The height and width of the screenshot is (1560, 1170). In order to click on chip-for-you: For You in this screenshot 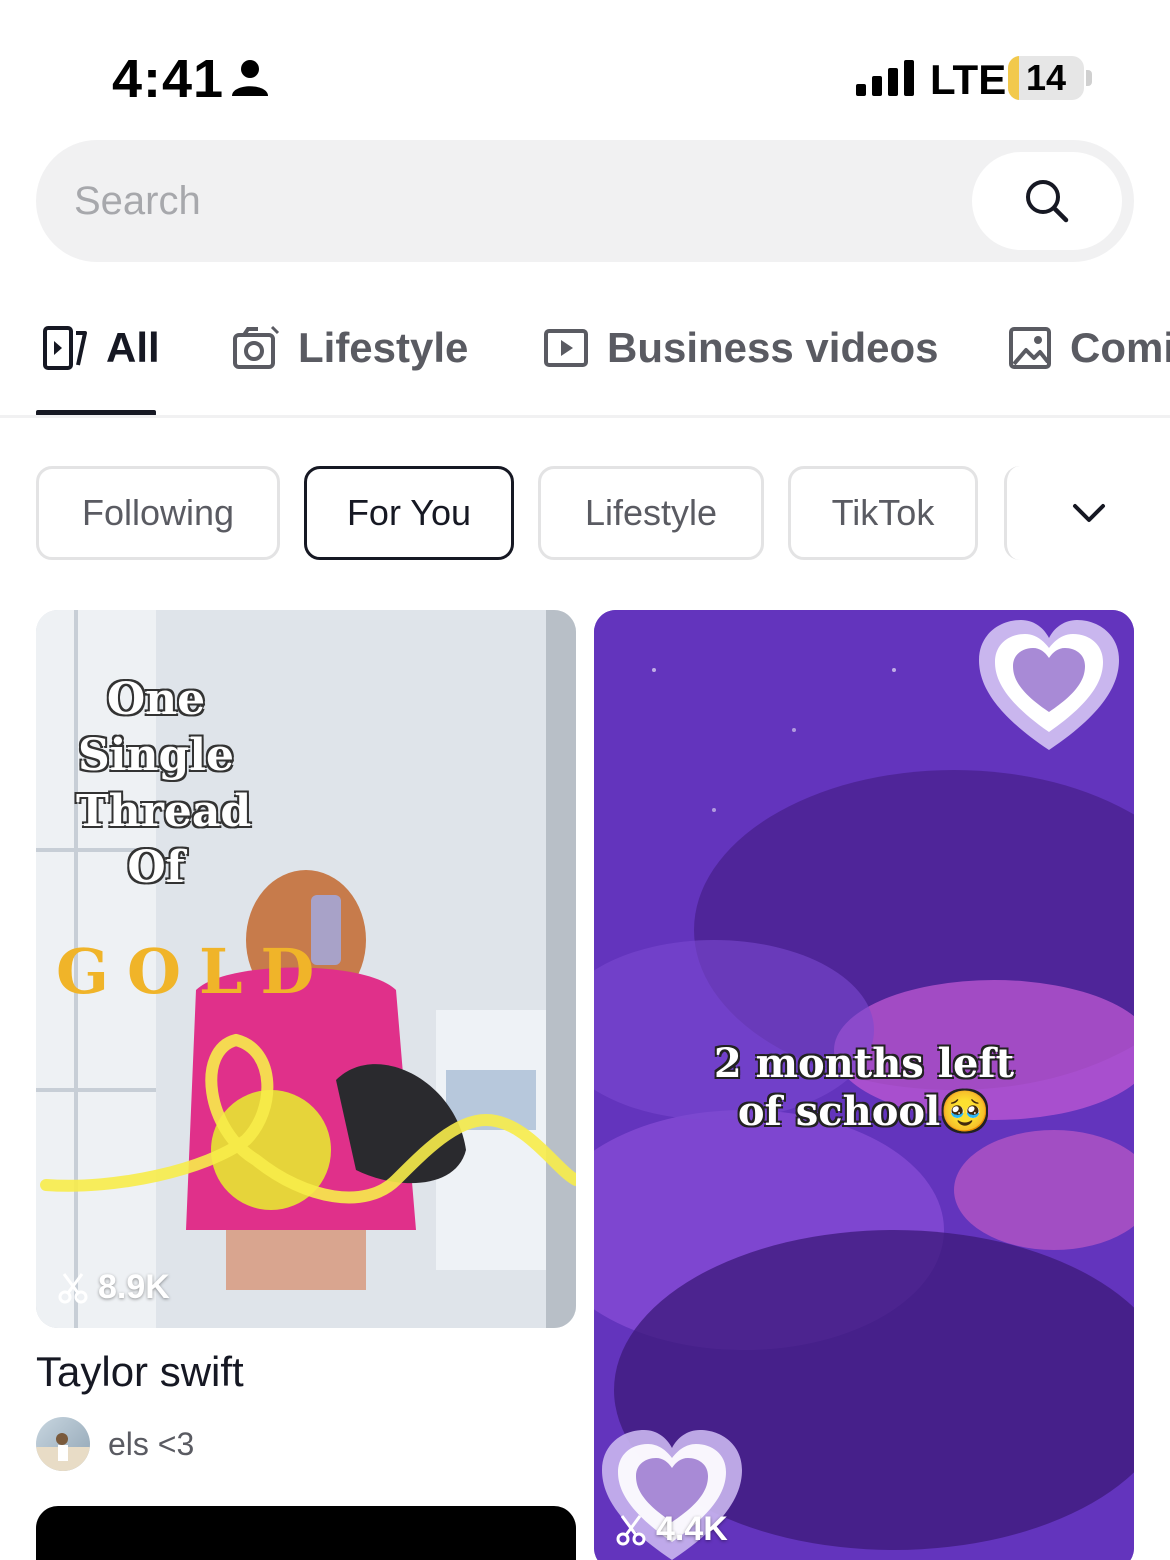, I will do `click(409, 513)`.